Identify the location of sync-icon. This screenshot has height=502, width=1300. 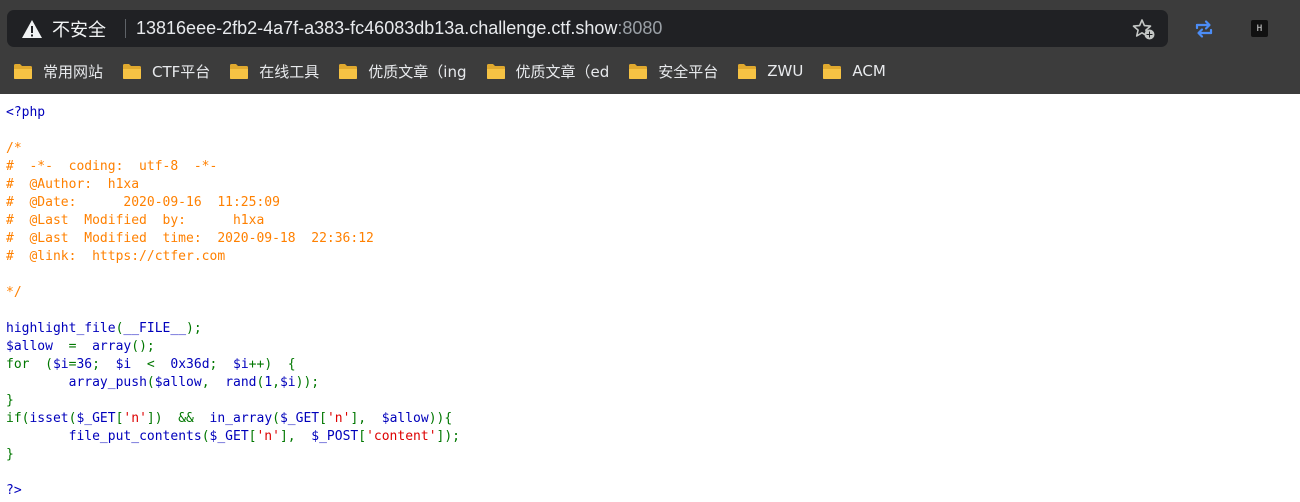
(1204, 29).